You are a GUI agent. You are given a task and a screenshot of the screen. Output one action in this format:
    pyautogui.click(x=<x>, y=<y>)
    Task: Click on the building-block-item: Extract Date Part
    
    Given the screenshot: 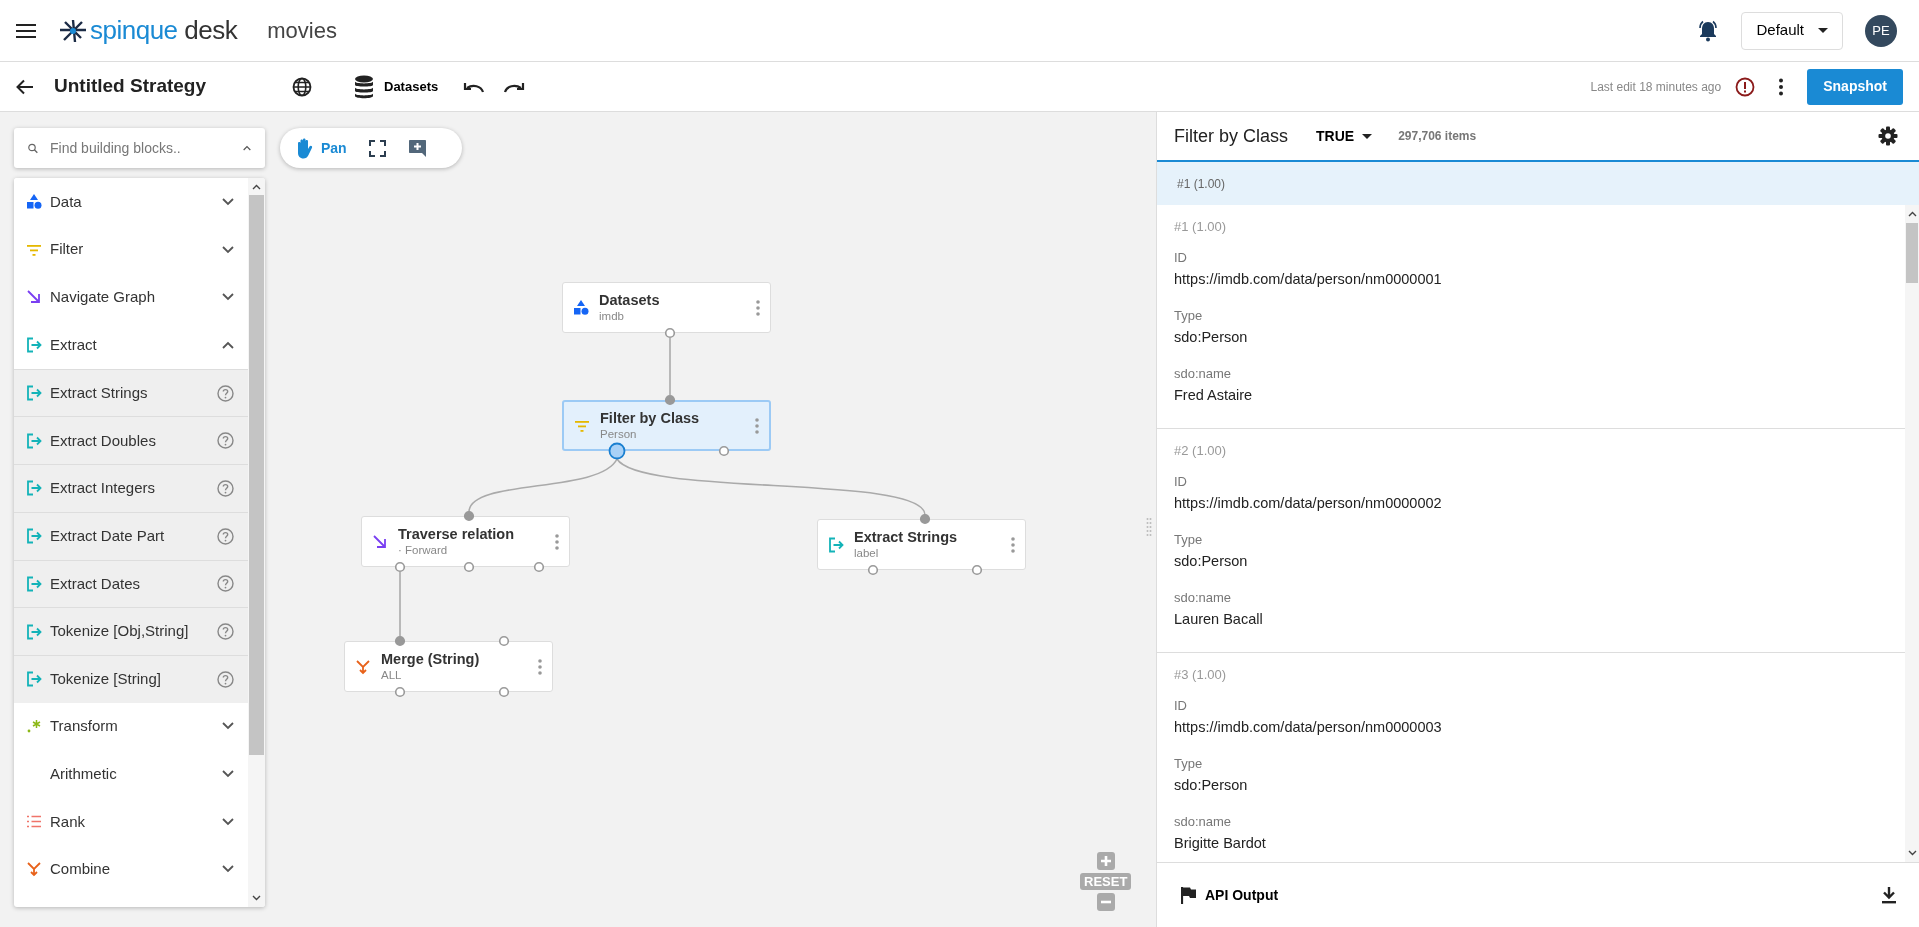 What is the action you would take?
    pyautogui.click(x=131, y=535)
    